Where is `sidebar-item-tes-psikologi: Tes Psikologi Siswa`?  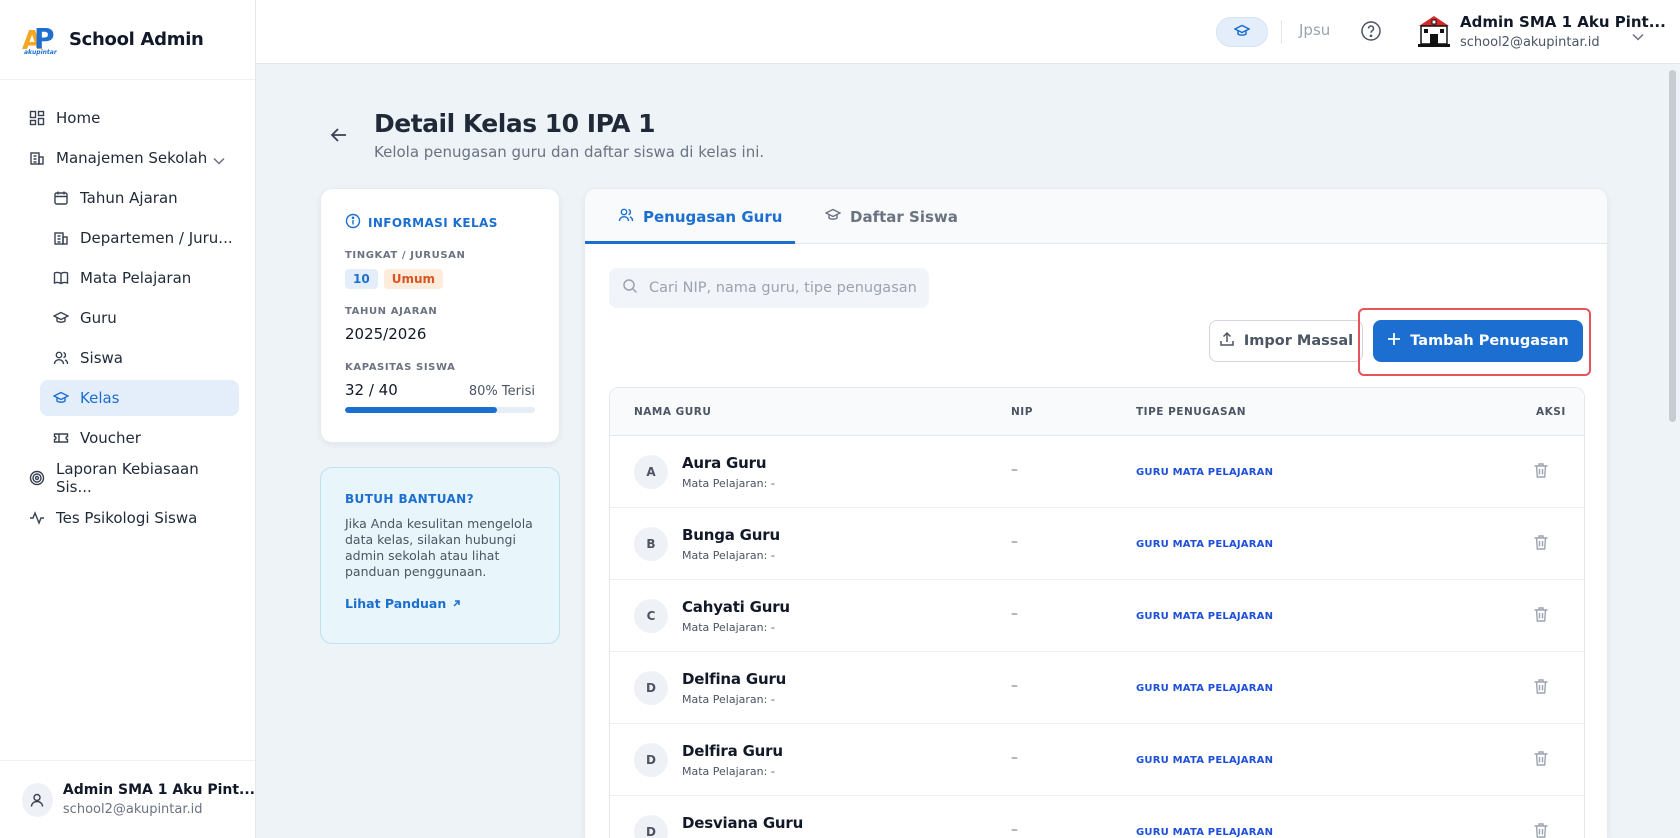
sidebar-item-tes-psikologi: Tes Psikologi Siswa is located at coordinates (131, 518).